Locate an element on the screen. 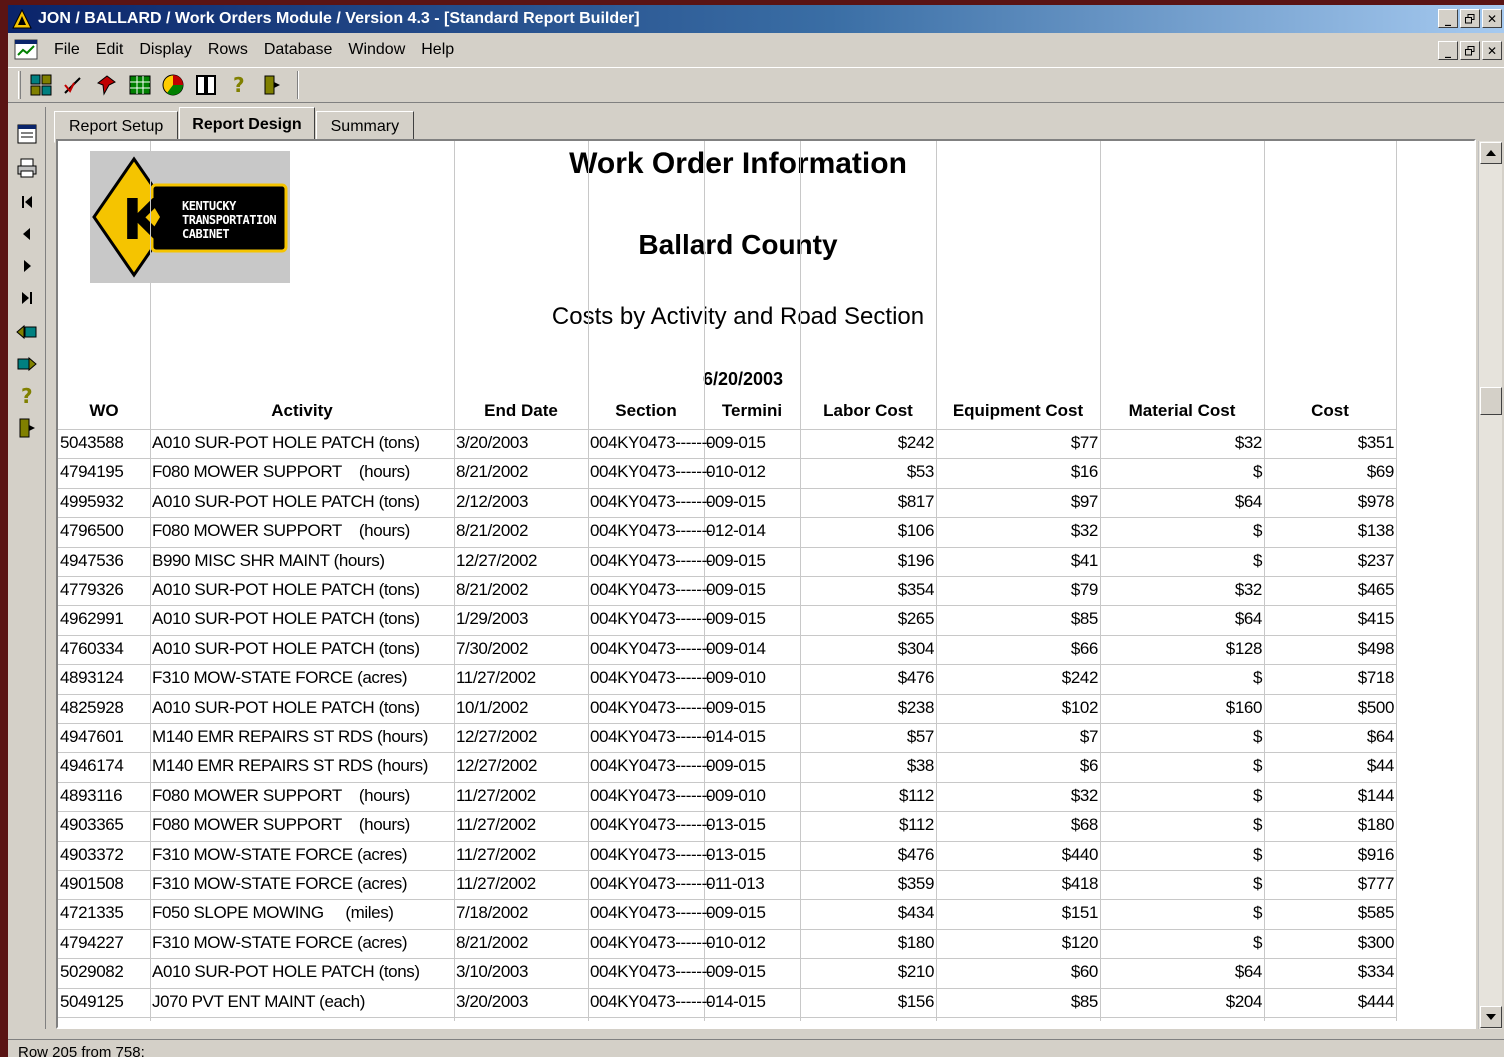 The height and width of the screenshot is (1057, 1504). restore-button is located at coordinates (1470, 18).